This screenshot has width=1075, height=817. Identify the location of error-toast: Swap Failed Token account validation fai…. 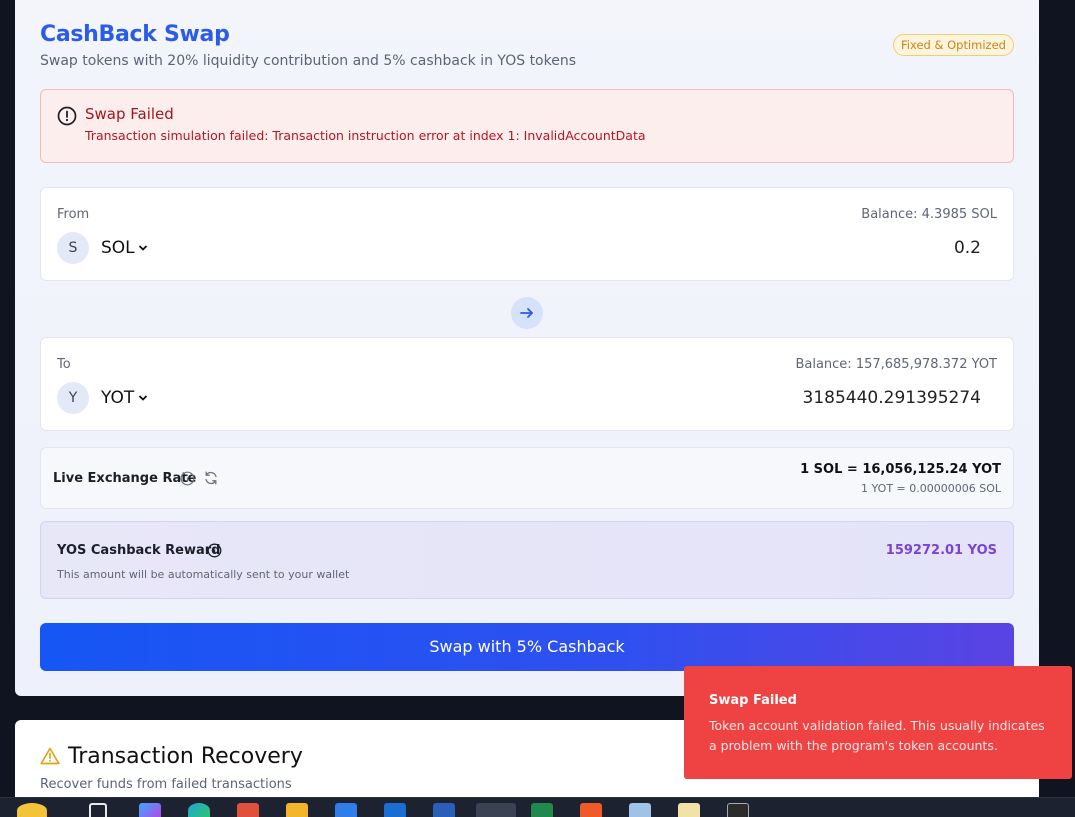
(878, 722).